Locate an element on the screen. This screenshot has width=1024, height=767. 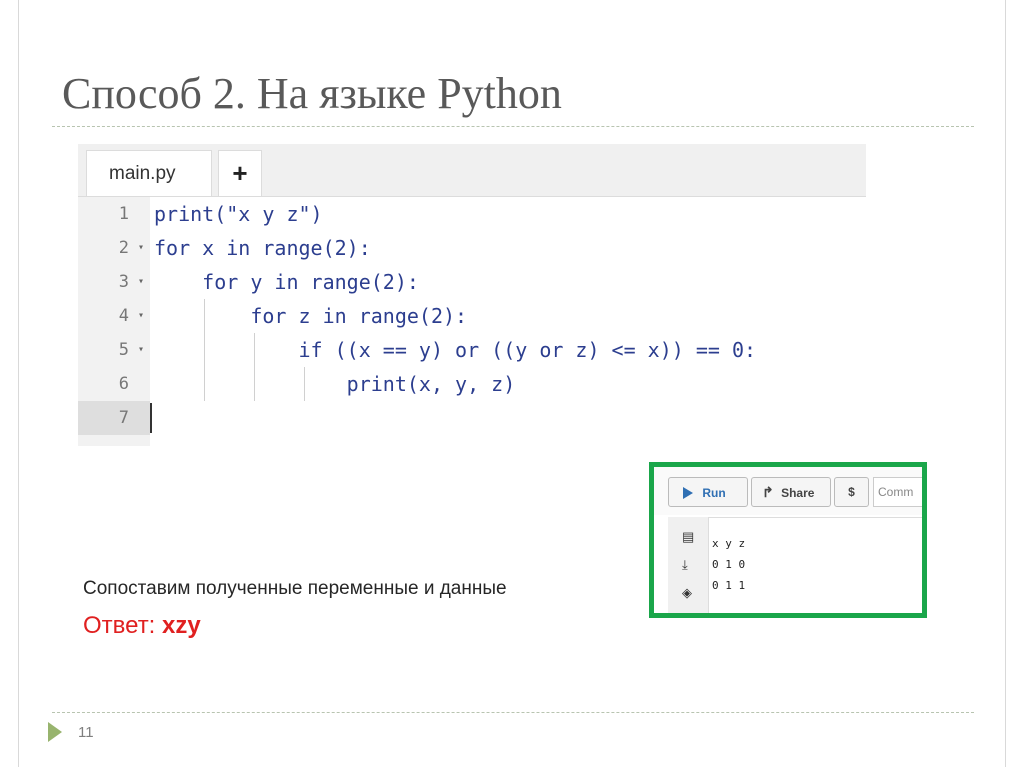
slide-border-left is located at coordinates (18, 383).